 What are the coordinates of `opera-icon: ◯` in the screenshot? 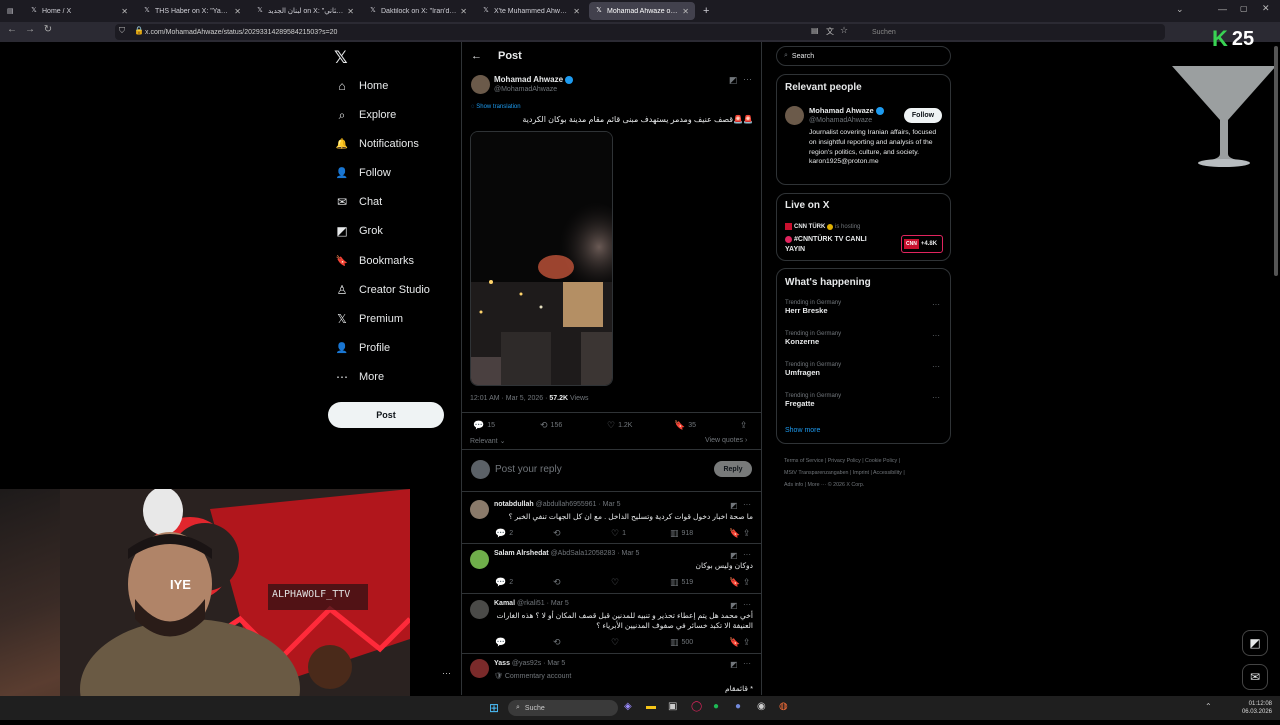 It's located at (696, 706).